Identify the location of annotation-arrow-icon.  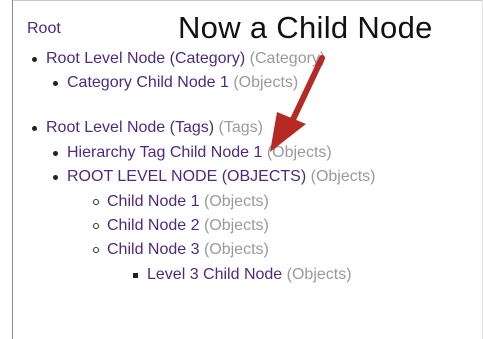
(297, 103).